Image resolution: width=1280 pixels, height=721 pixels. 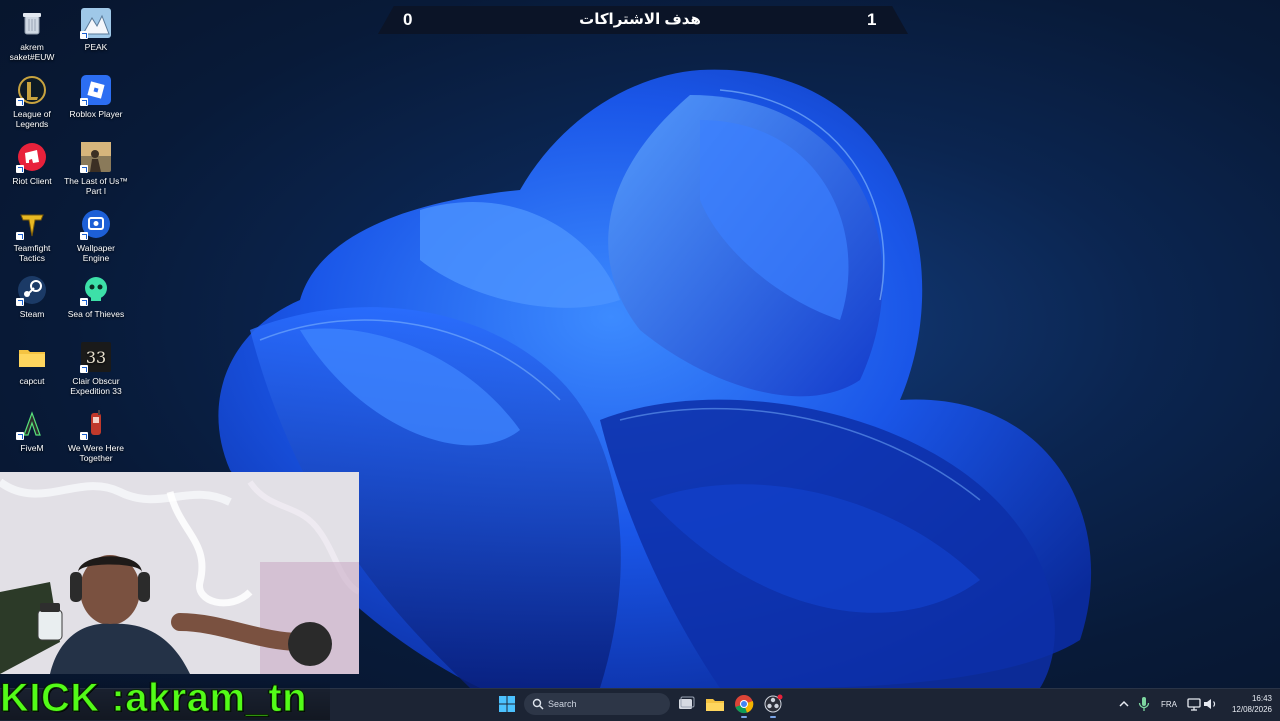 I want to click on teamfight-tactics-icon, so click(x=31, y=224).